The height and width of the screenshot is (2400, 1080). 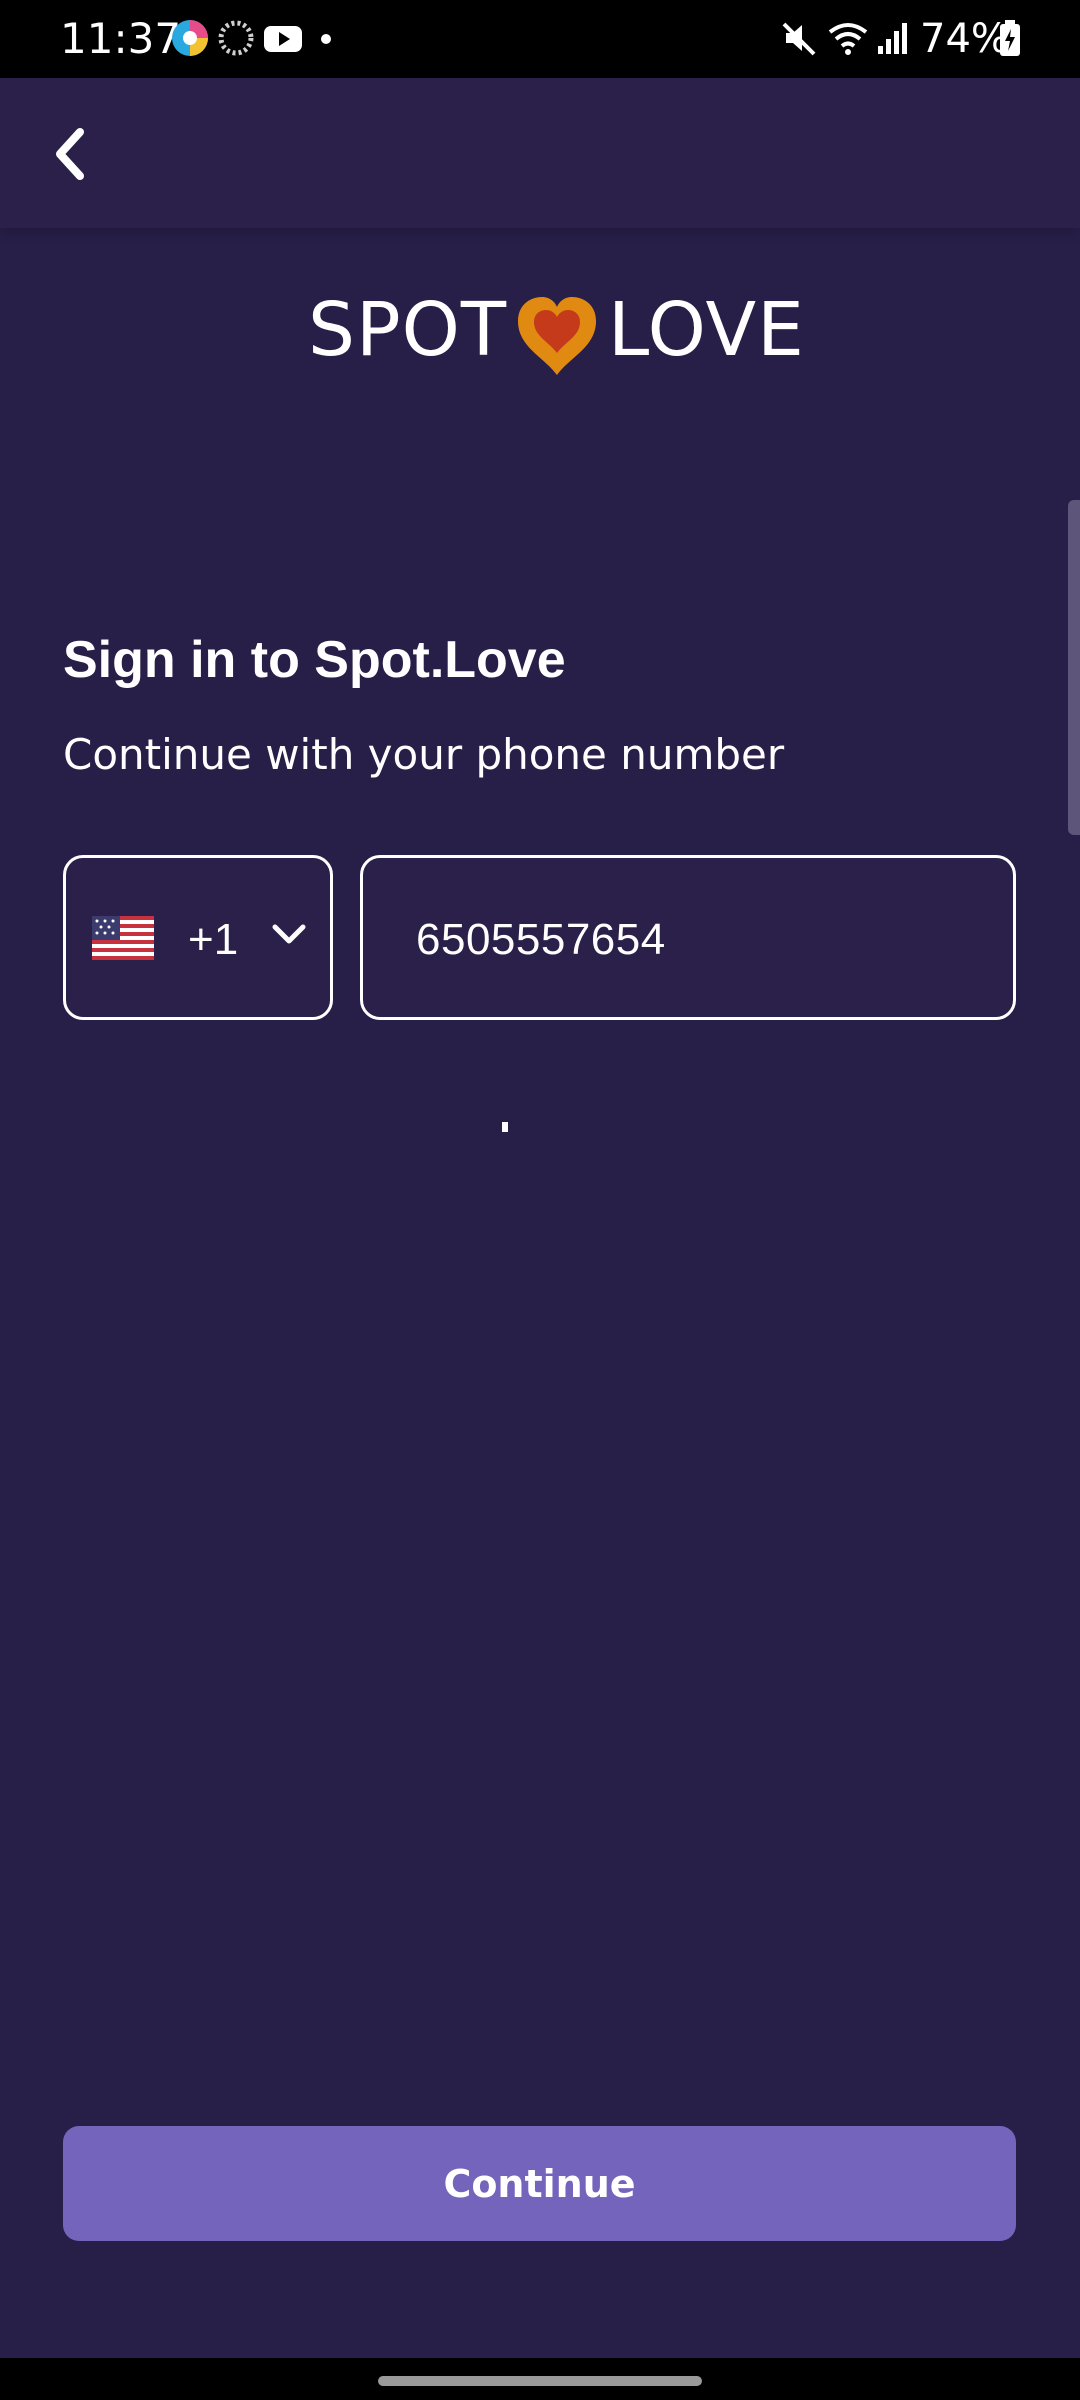 What do you see at coordinates (540, 153) in the screenshot?
I see `app-bar` at bounding box center [540, 153].